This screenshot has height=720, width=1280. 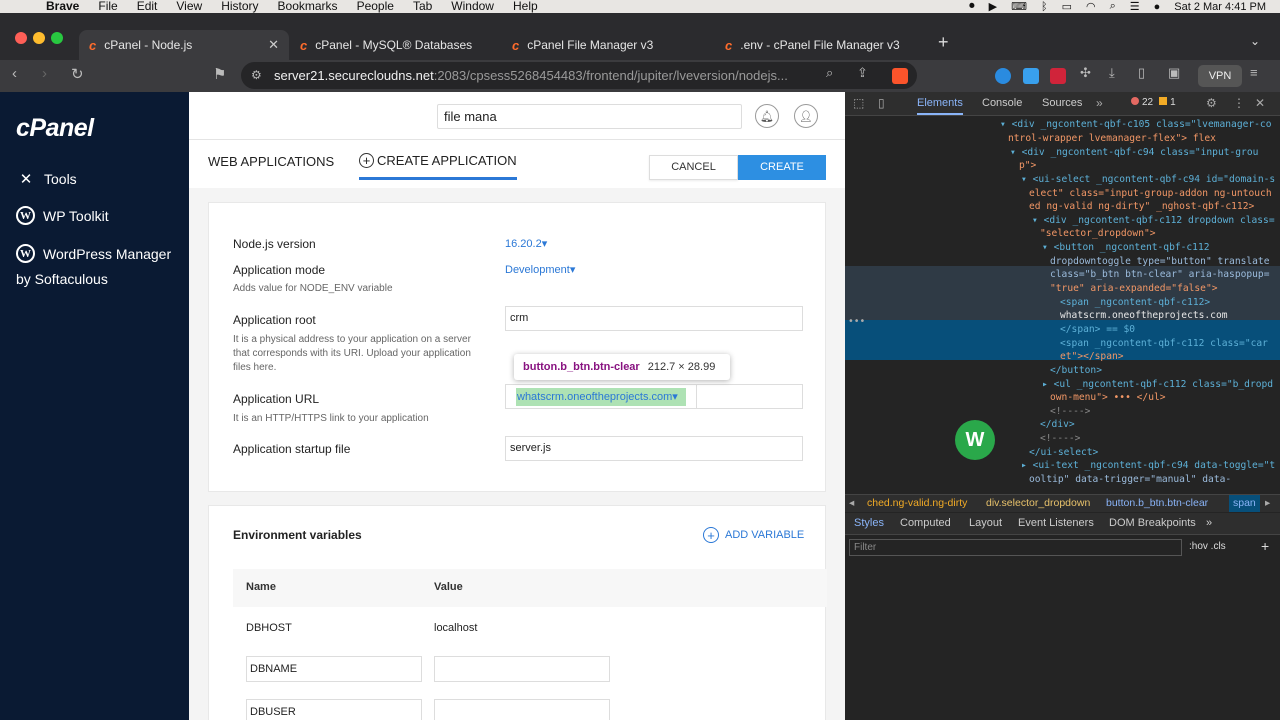 What do you see at coordinates (1244, 503) in the screenshot?
I see `breadcrumb-item: span` at bounding box center [1244, 503].